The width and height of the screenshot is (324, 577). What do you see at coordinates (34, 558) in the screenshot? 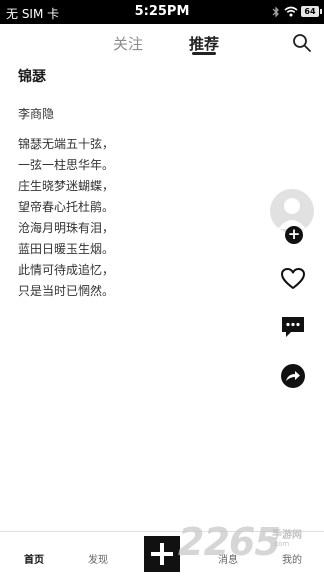
I see `tab-home: 首页` at bounding box center [34, 558].